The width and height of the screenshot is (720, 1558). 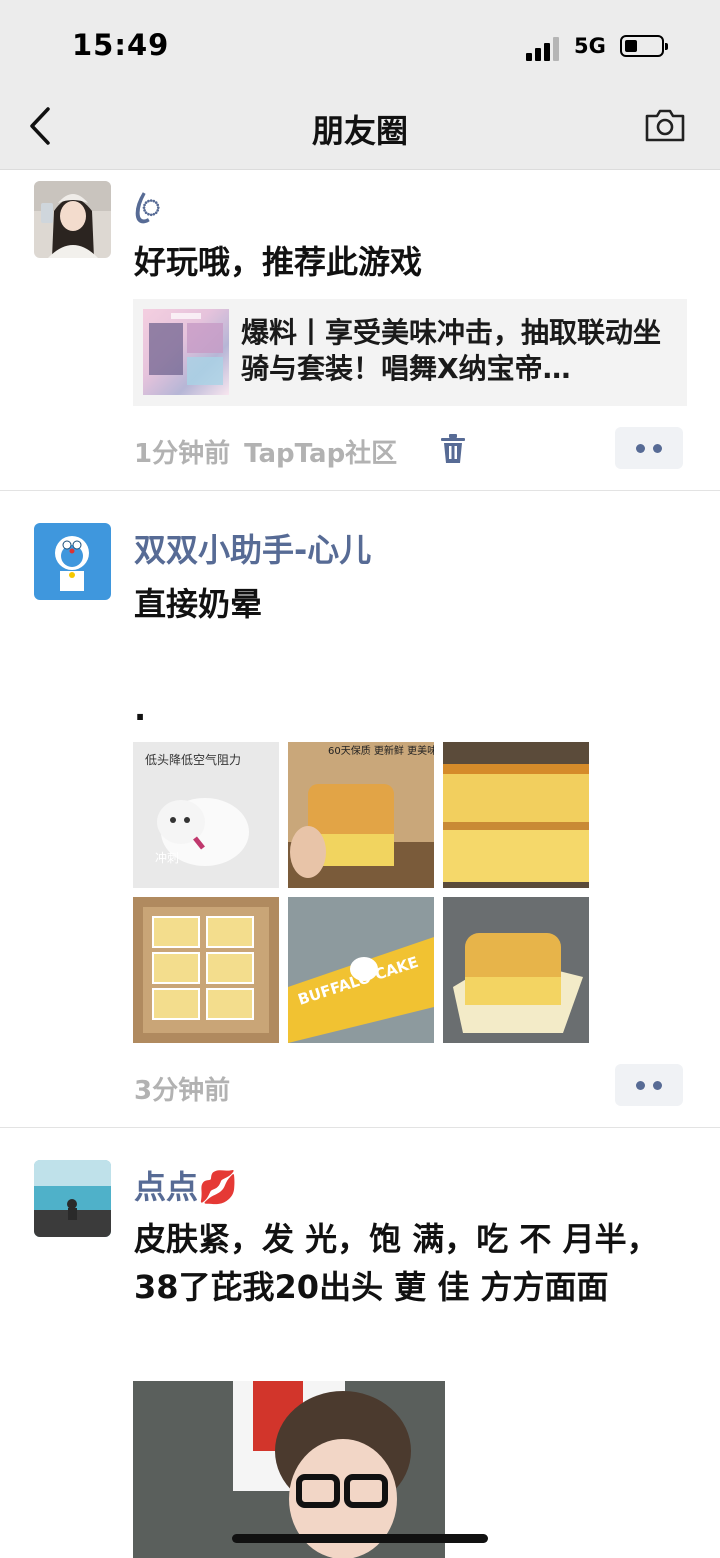 I want to click on page-title: 朋友圈, so click(x=359, y=131).